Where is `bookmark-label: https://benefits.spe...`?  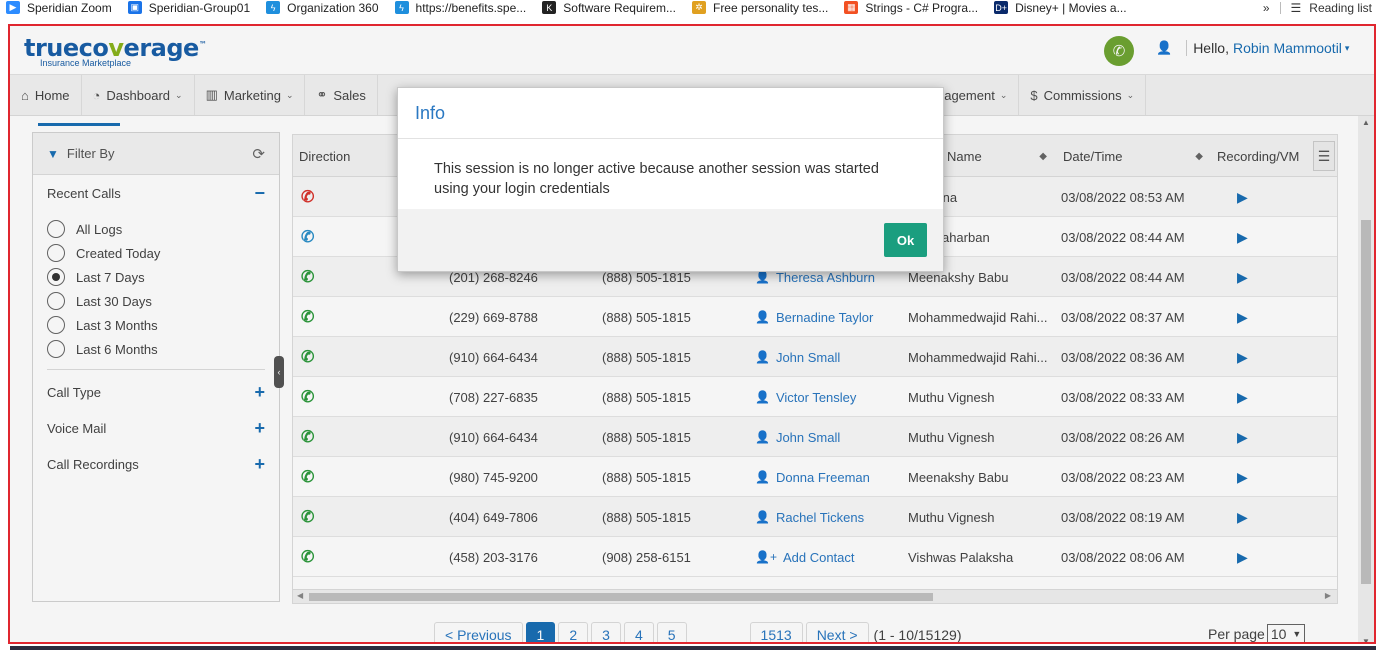
bookmark-label: https://benefits.spe... is located at coordinates (471, 7).